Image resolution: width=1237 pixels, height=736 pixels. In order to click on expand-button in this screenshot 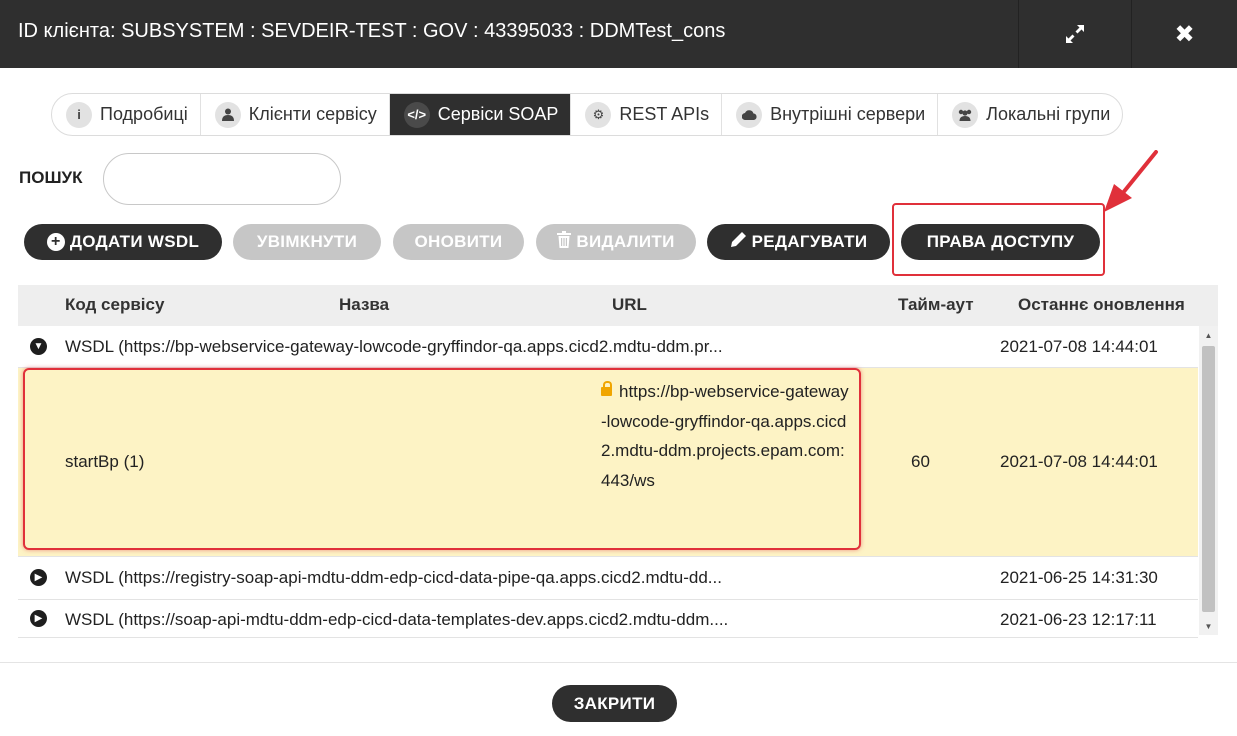, I will do `click(1074, 34)`.